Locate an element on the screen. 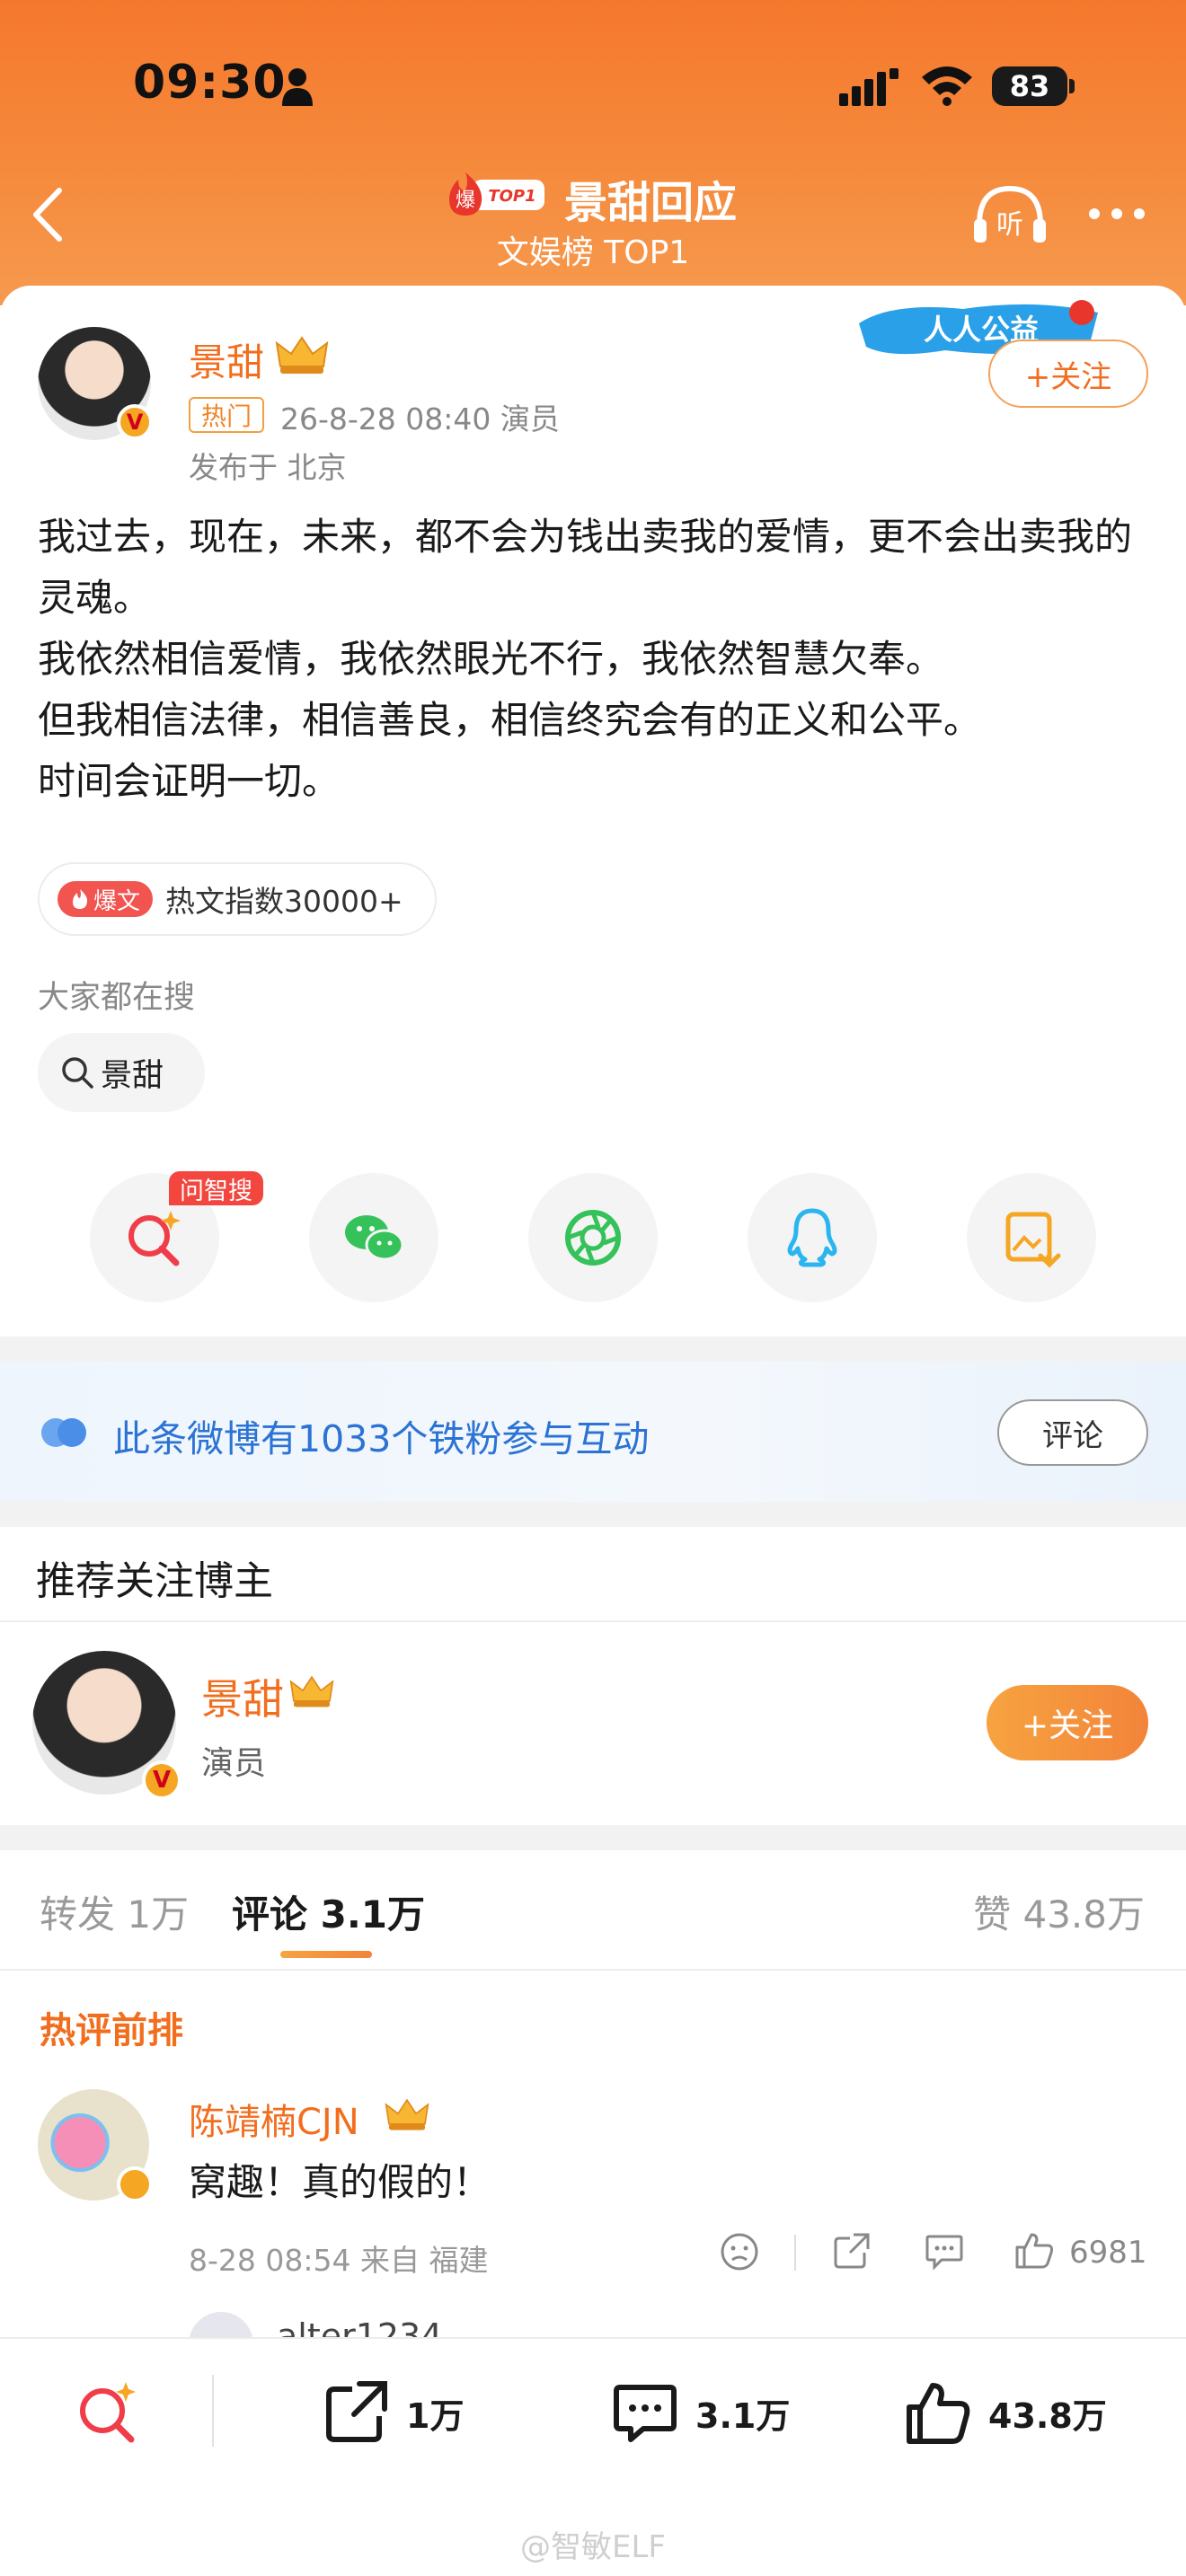  tab-like: 赞 43.8万 is located at coordinates (1059, 1911).